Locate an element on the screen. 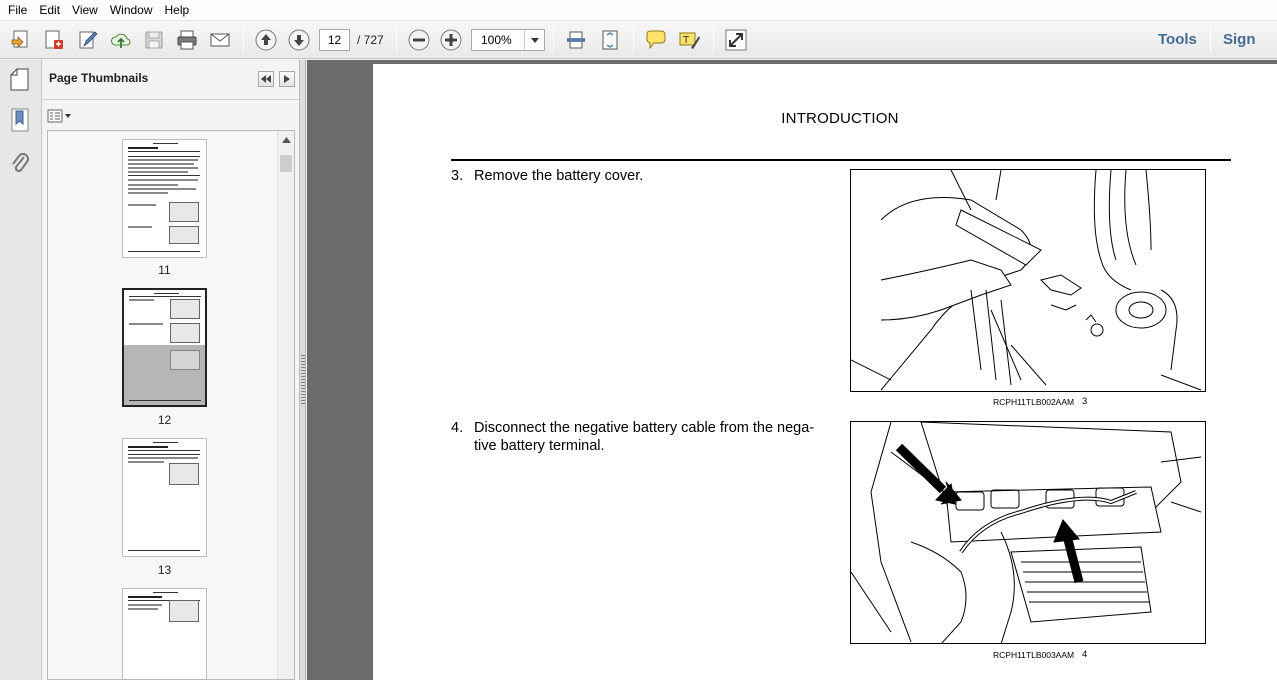  page-icon is located at coordinates (20, 80).